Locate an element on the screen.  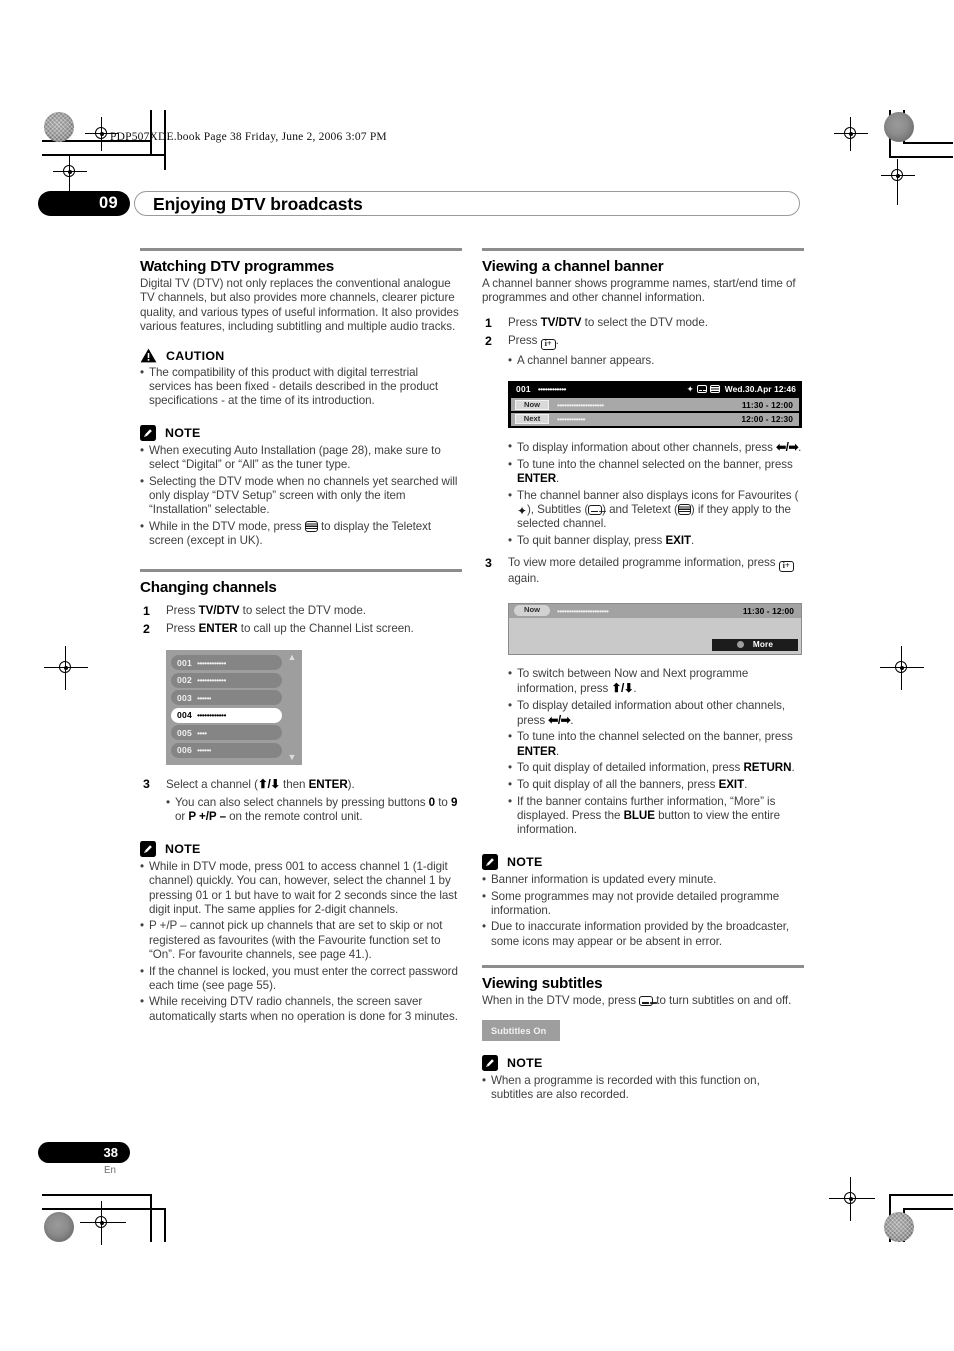
step-keyword: ENTER is located at coordinates (328, 785).